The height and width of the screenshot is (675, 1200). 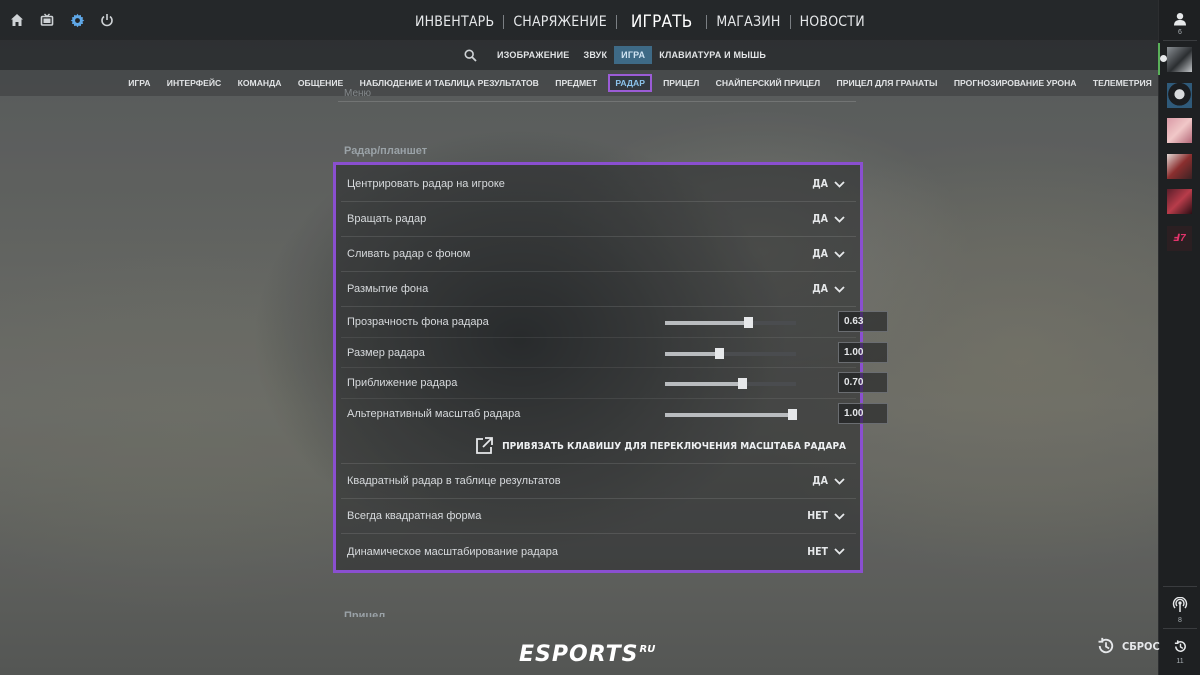 I want to click on category-tab-team: КОМАНДА, so click(x=259, y=83).